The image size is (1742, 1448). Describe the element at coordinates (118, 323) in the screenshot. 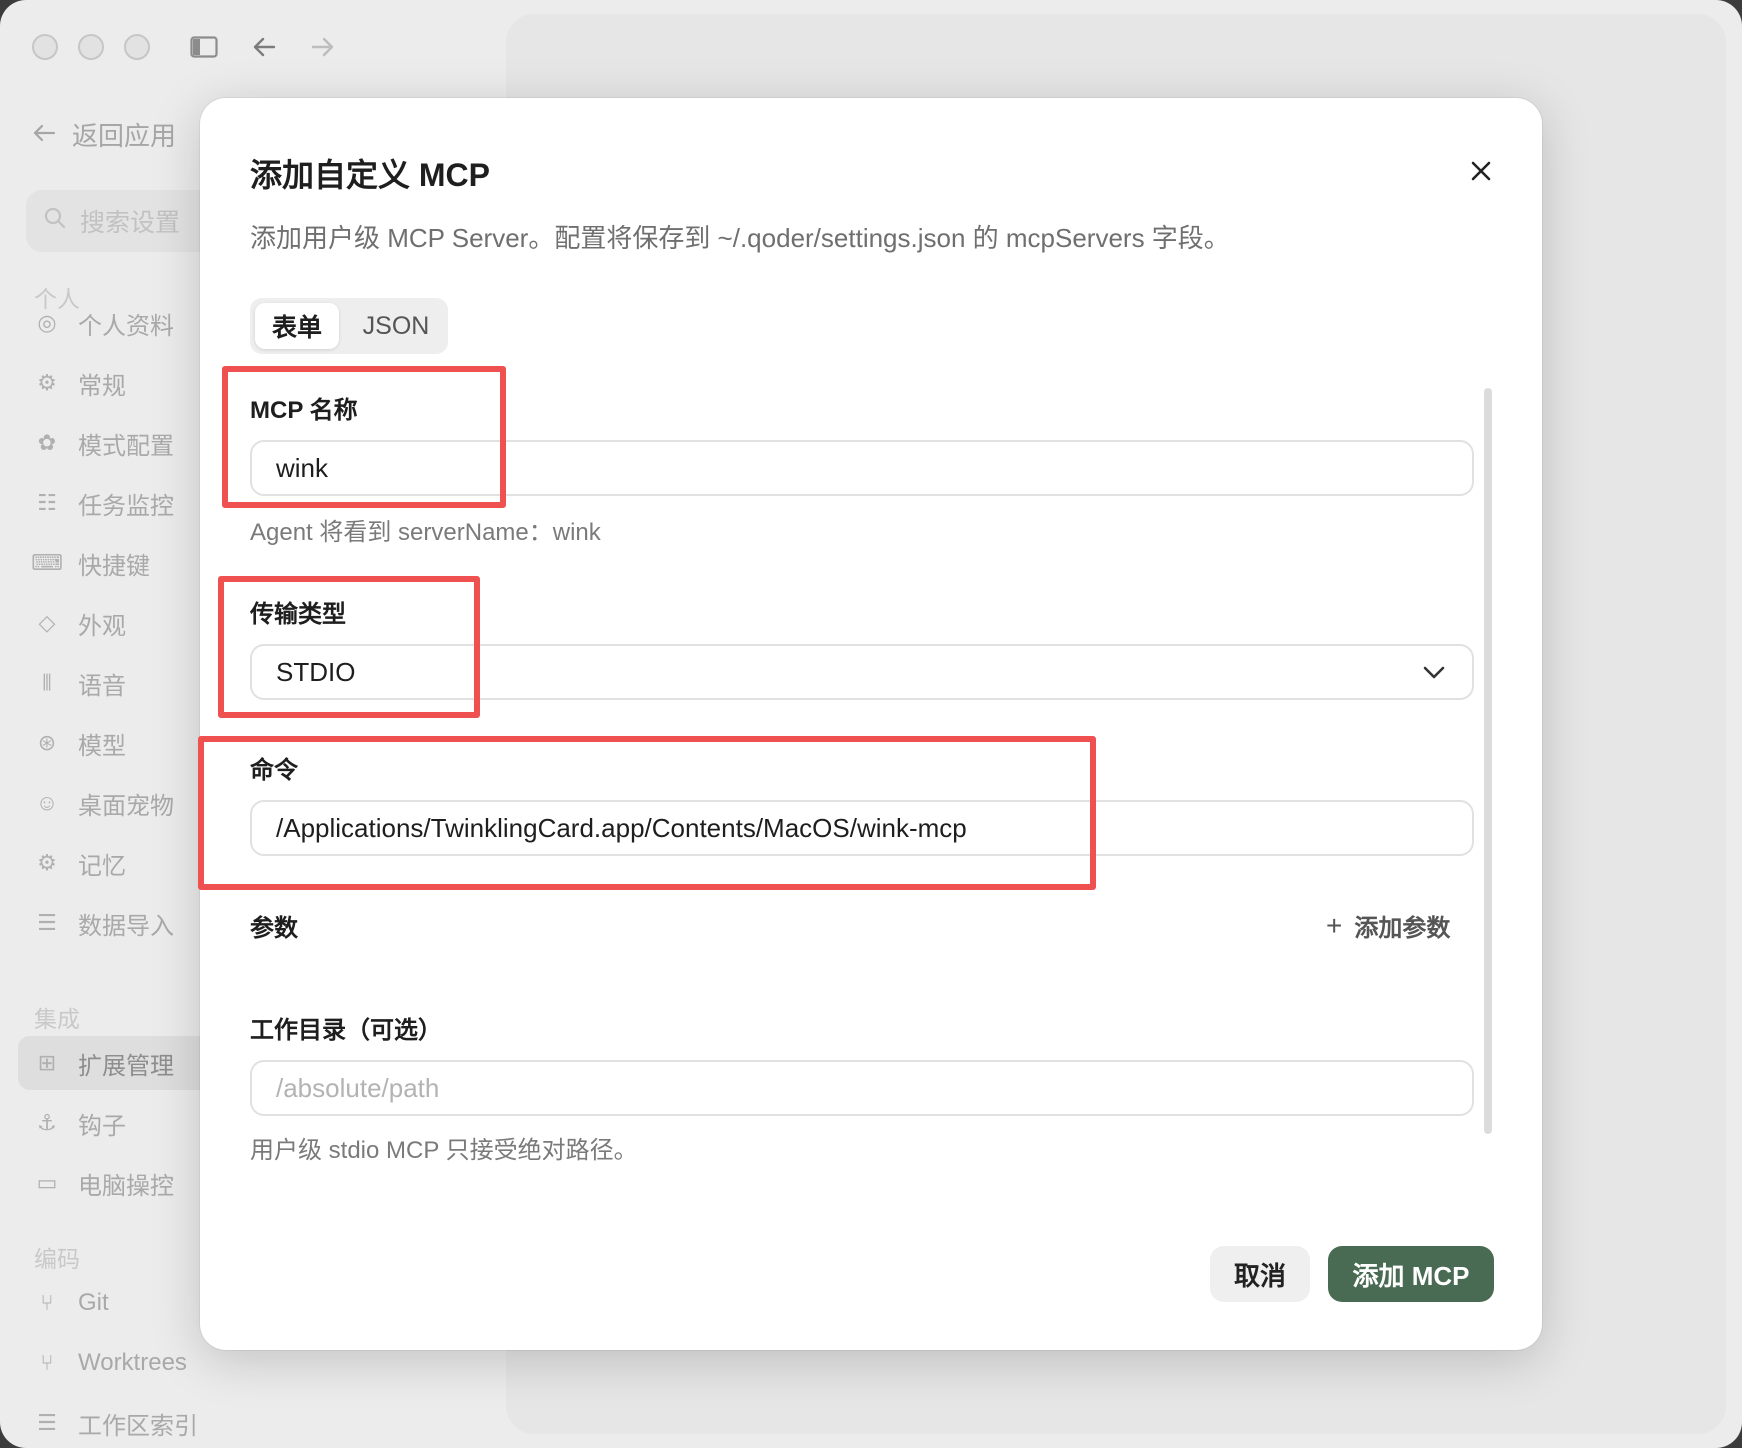

I see `sidebar-item-profile: ◎ 个人资料` at that location.